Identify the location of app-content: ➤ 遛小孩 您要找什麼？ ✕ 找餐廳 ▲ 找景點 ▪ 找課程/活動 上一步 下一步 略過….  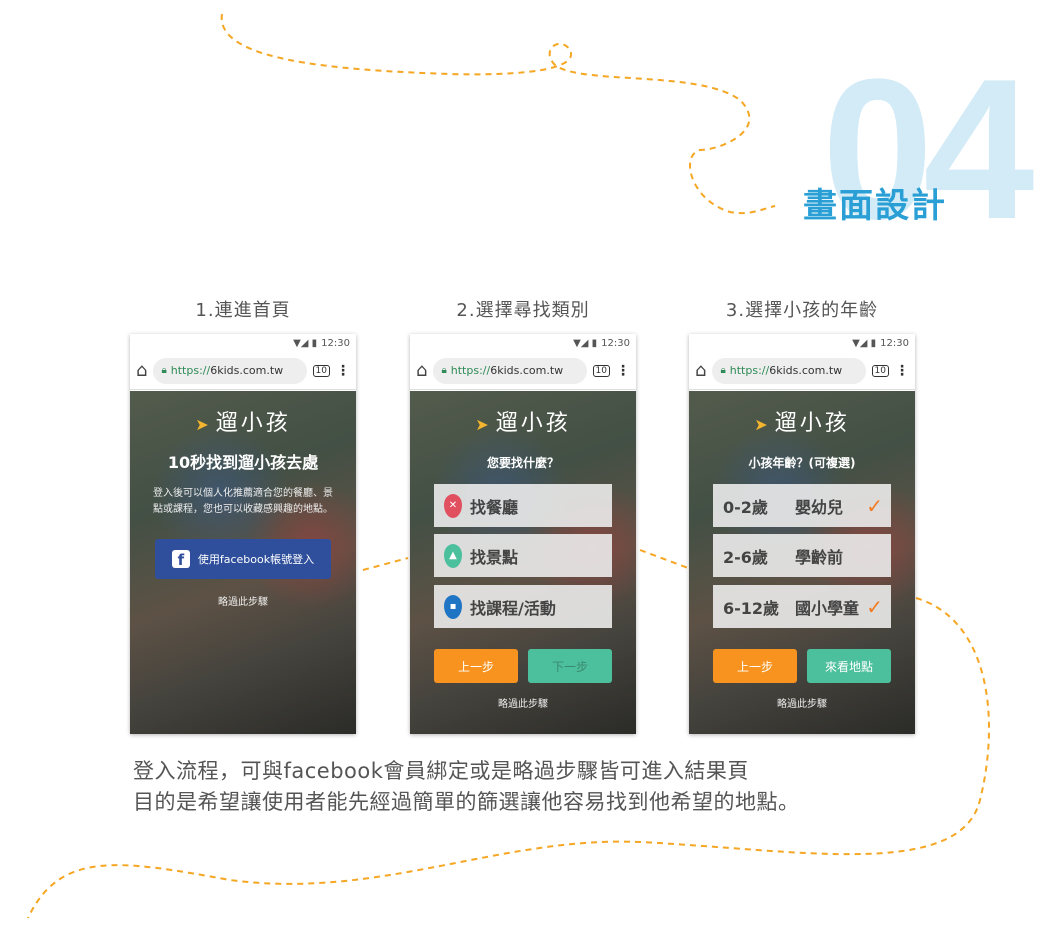
(523, 562).